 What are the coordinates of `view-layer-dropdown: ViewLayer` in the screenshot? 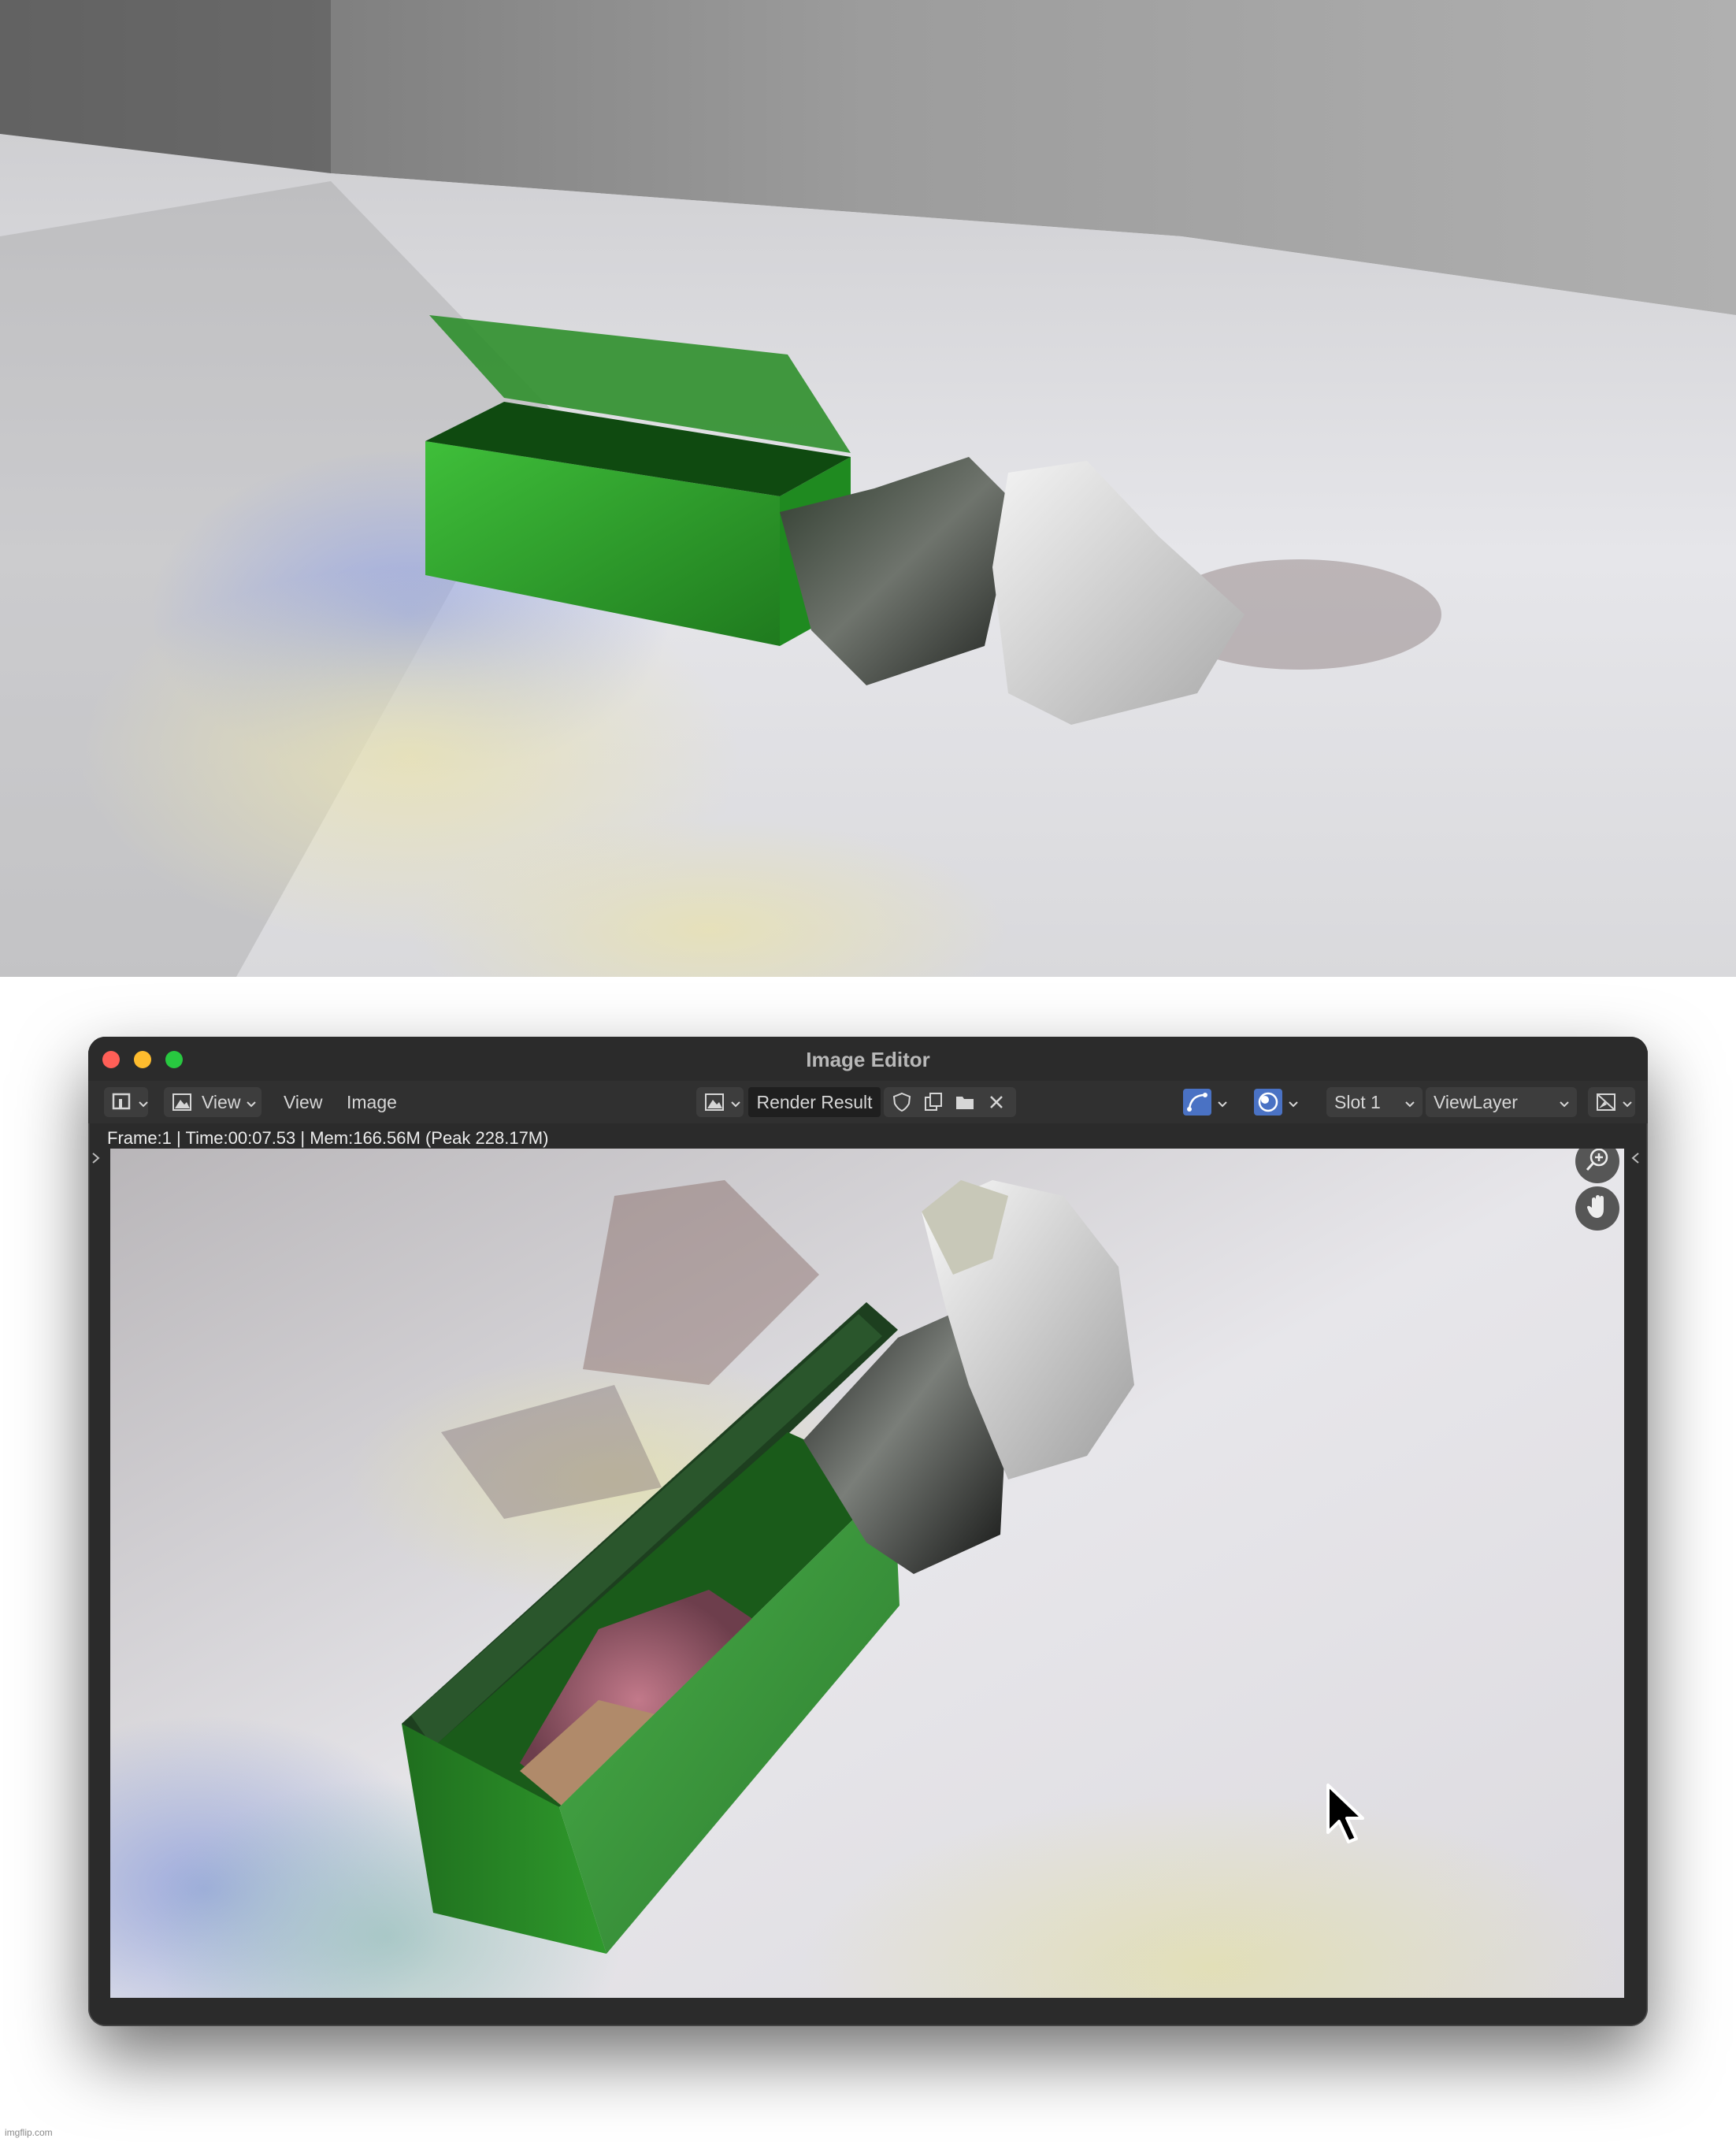 It's located at (1502, 1102).